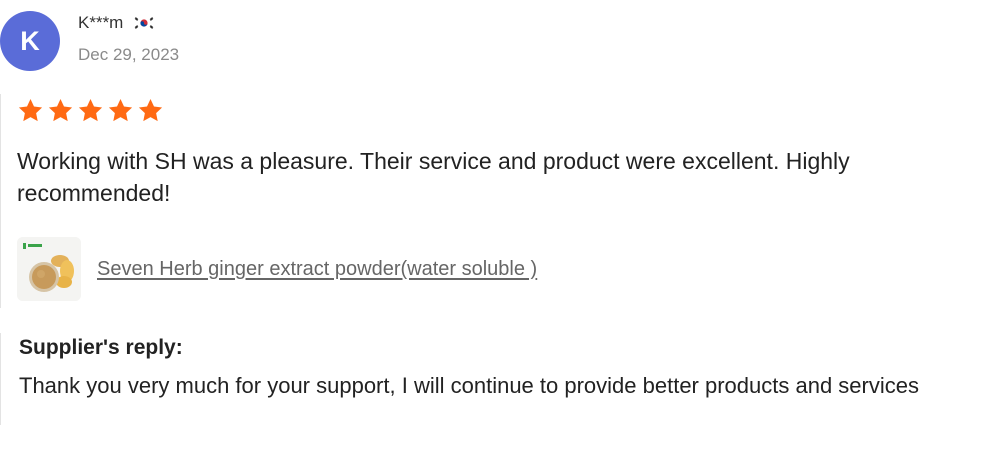  I want to click on supplier-reply-title: Supplier's reply:, so click(101, 347).